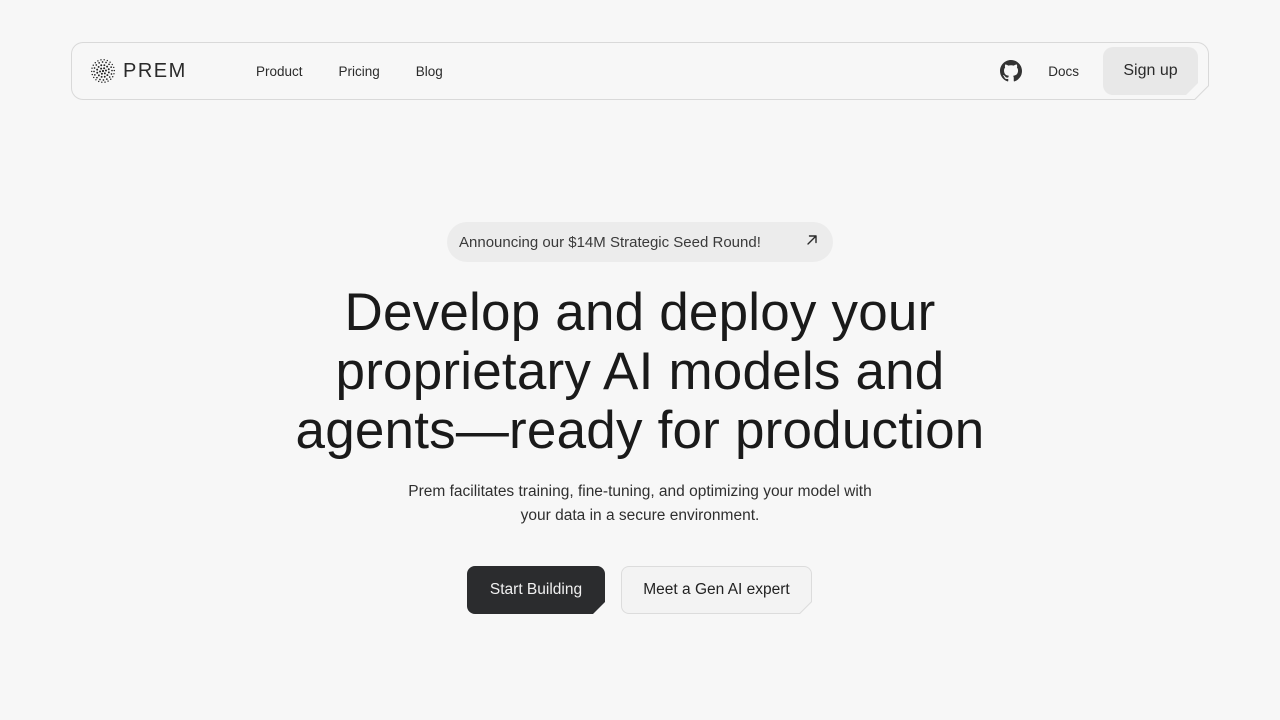 This screenshot has width=1280, height=720. I want to click on nav-links: Product Pricing Blog, so click(349, 71).